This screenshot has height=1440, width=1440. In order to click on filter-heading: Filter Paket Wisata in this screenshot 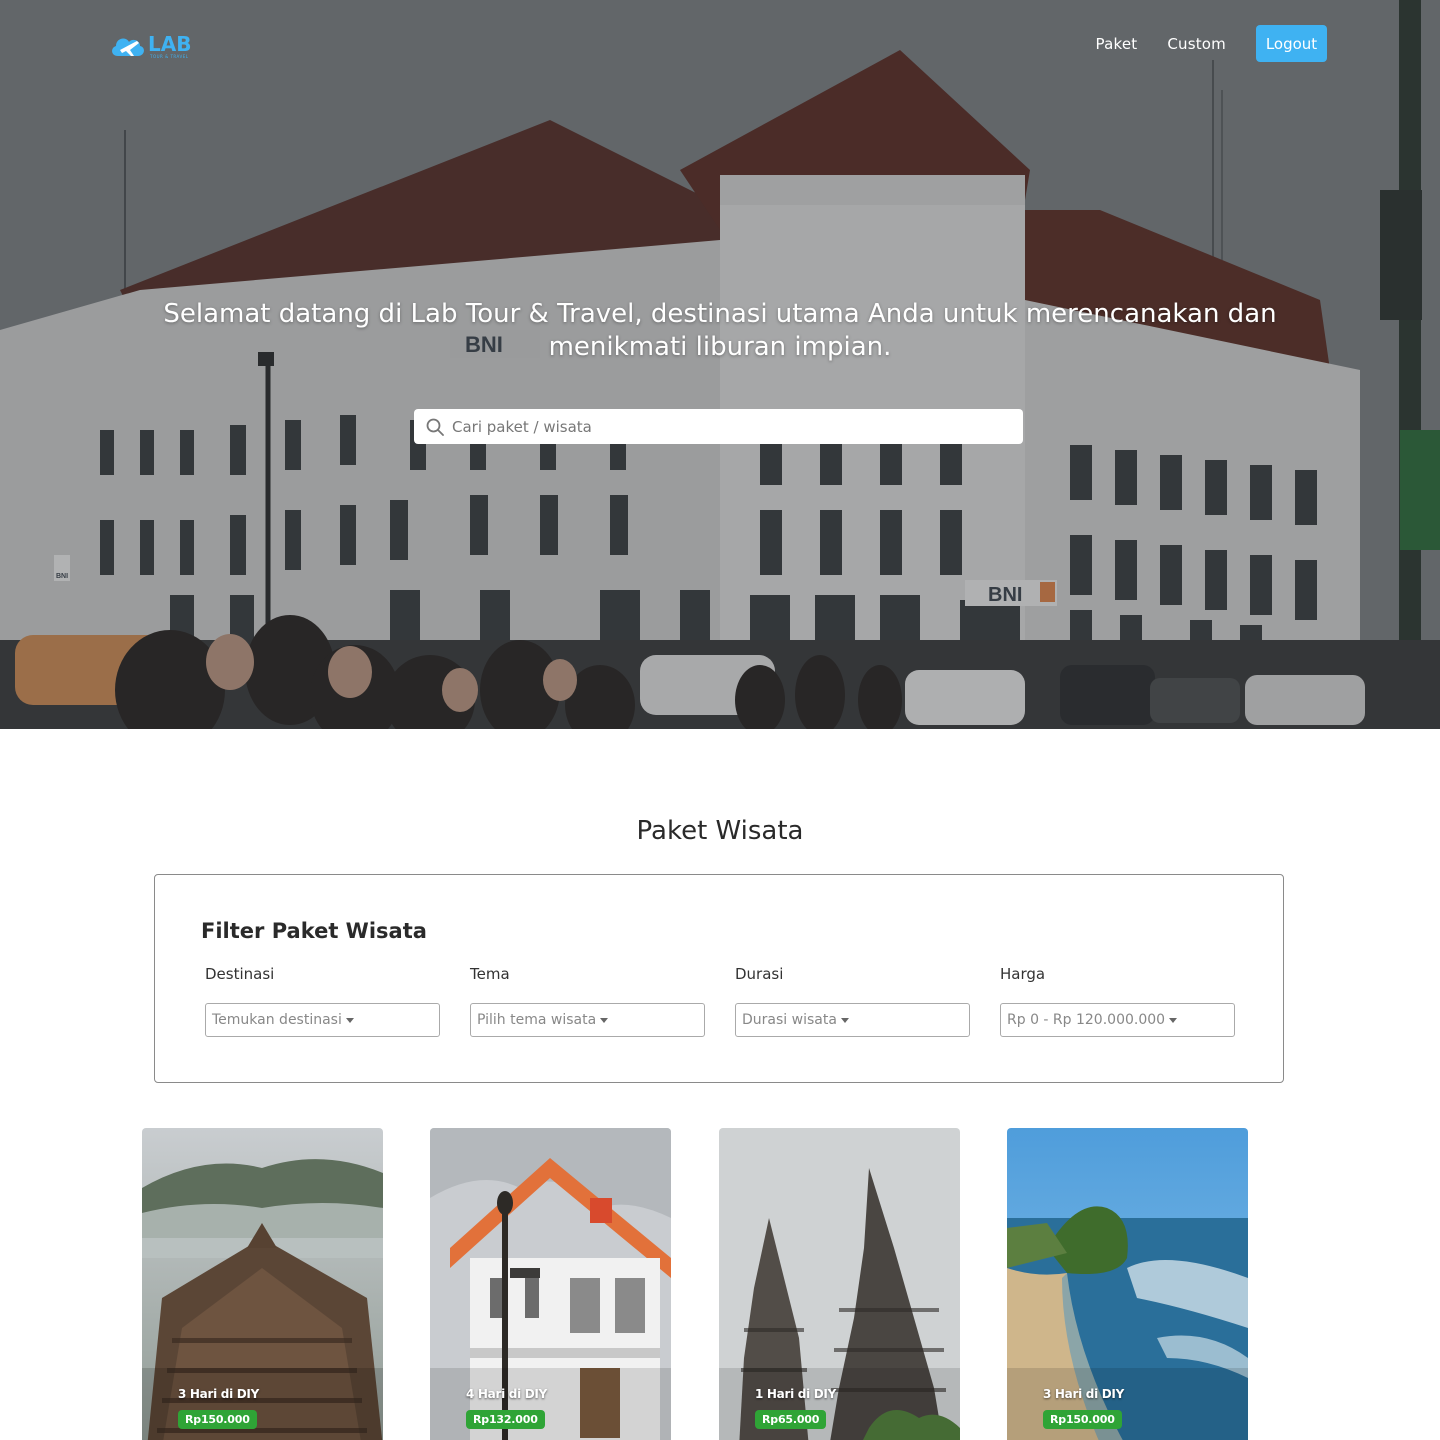, I will do `click(314, 931)`.